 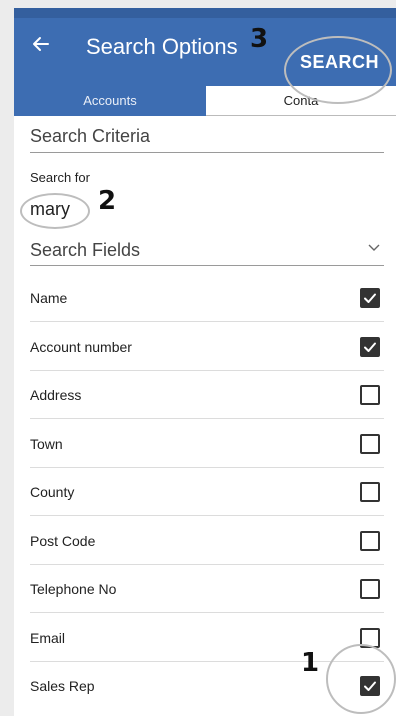 I want to click on annotation-circle-search, so click(x=338, y=70).